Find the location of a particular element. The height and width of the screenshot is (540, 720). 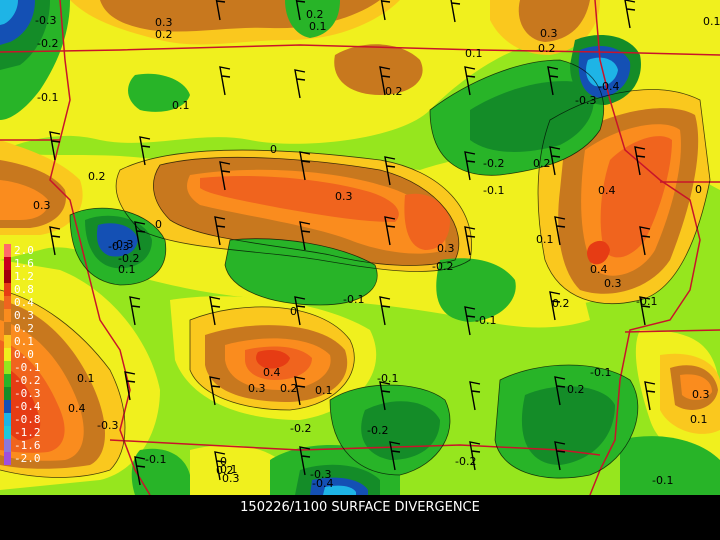

legend-entry: -1.6 is located at coordinates (29, 445).